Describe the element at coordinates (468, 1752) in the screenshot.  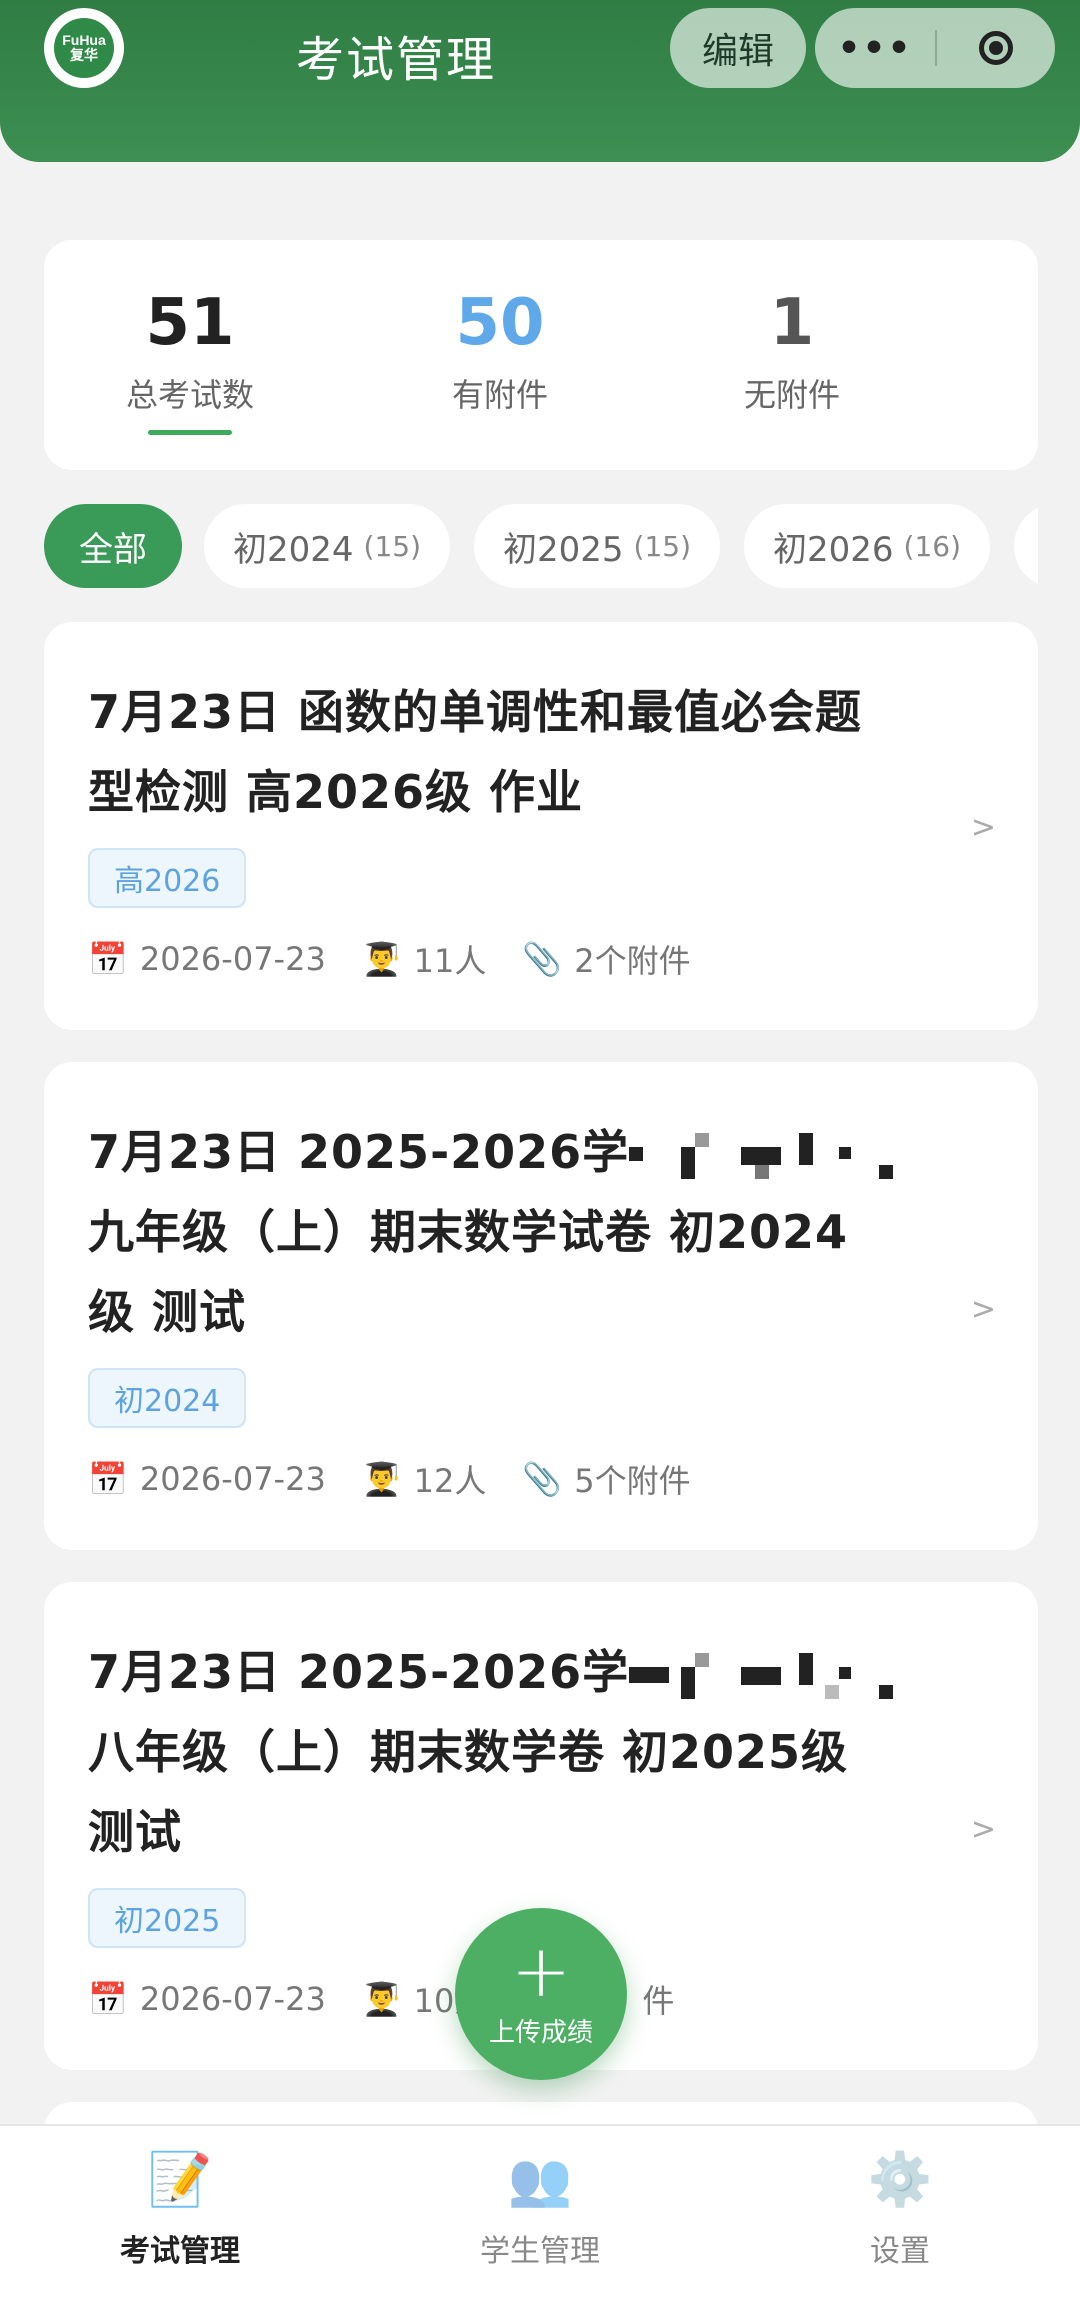
I see `exam-title-line: 八年级（上）期末数学卷 初2025级` at that location.